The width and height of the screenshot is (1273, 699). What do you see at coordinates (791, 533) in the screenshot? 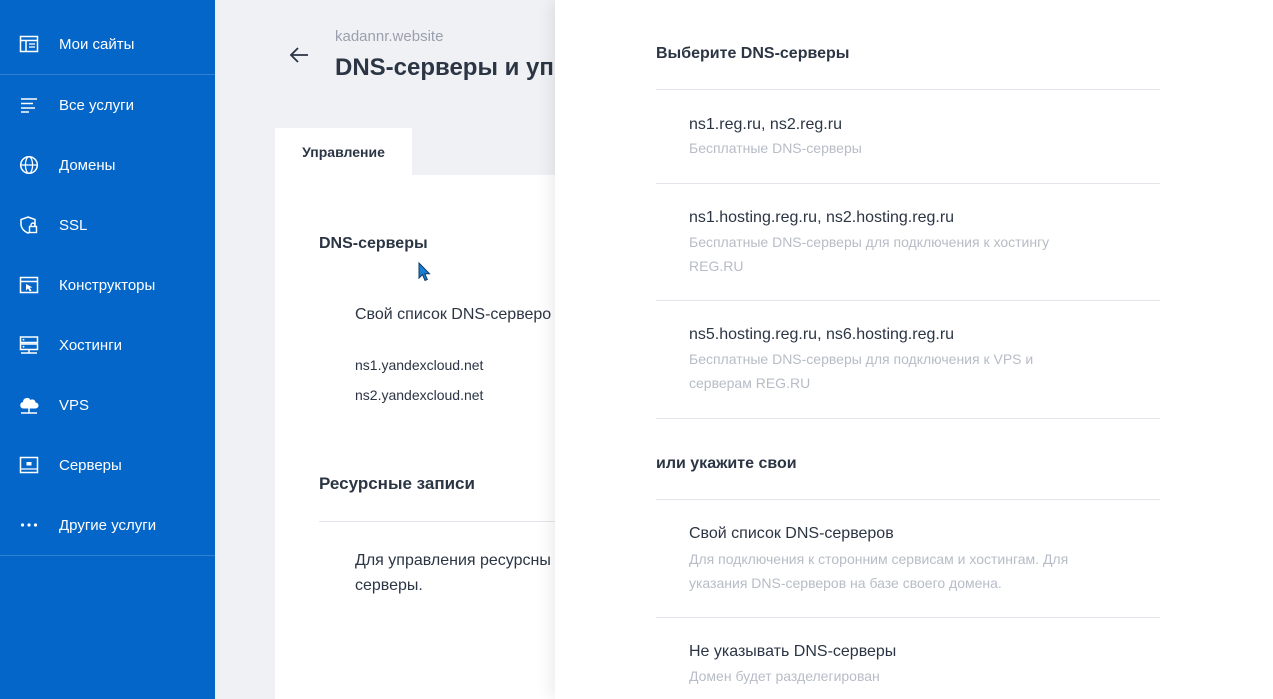
I see `option-title: Свой список DNS-серверов` at bounding box center [791, 533].